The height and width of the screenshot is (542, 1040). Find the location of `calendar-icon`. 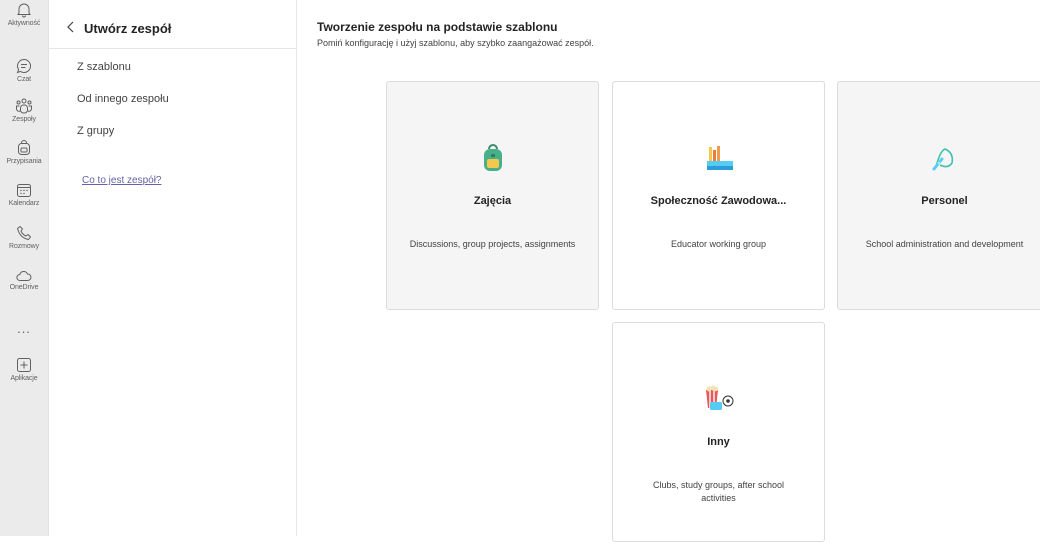

calendar-icon is located at coordinates (24, 190).